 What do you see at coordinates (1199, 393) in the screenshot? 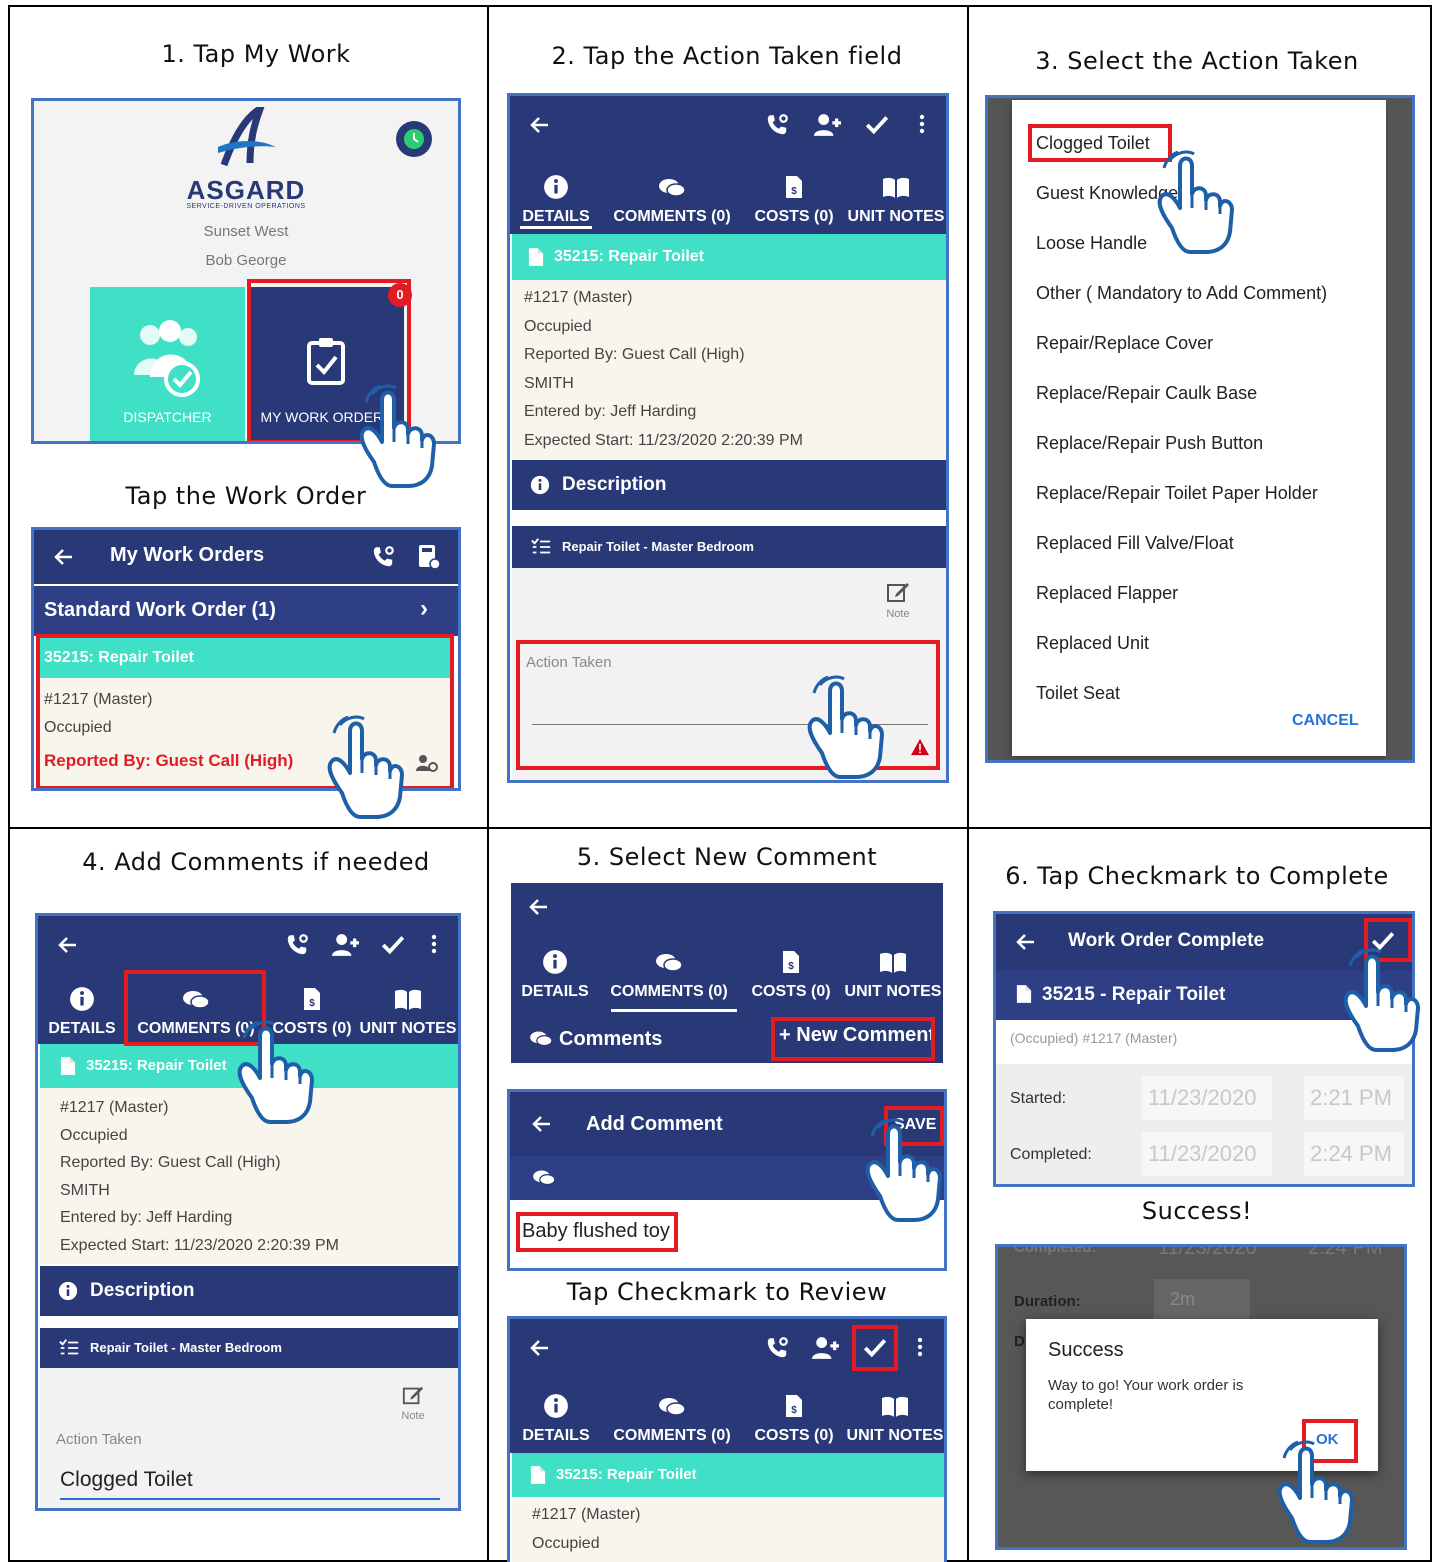
I see `menu-item-caulk-base: Replace/Repair Caulk Base` at bounding box center [1199, 393].